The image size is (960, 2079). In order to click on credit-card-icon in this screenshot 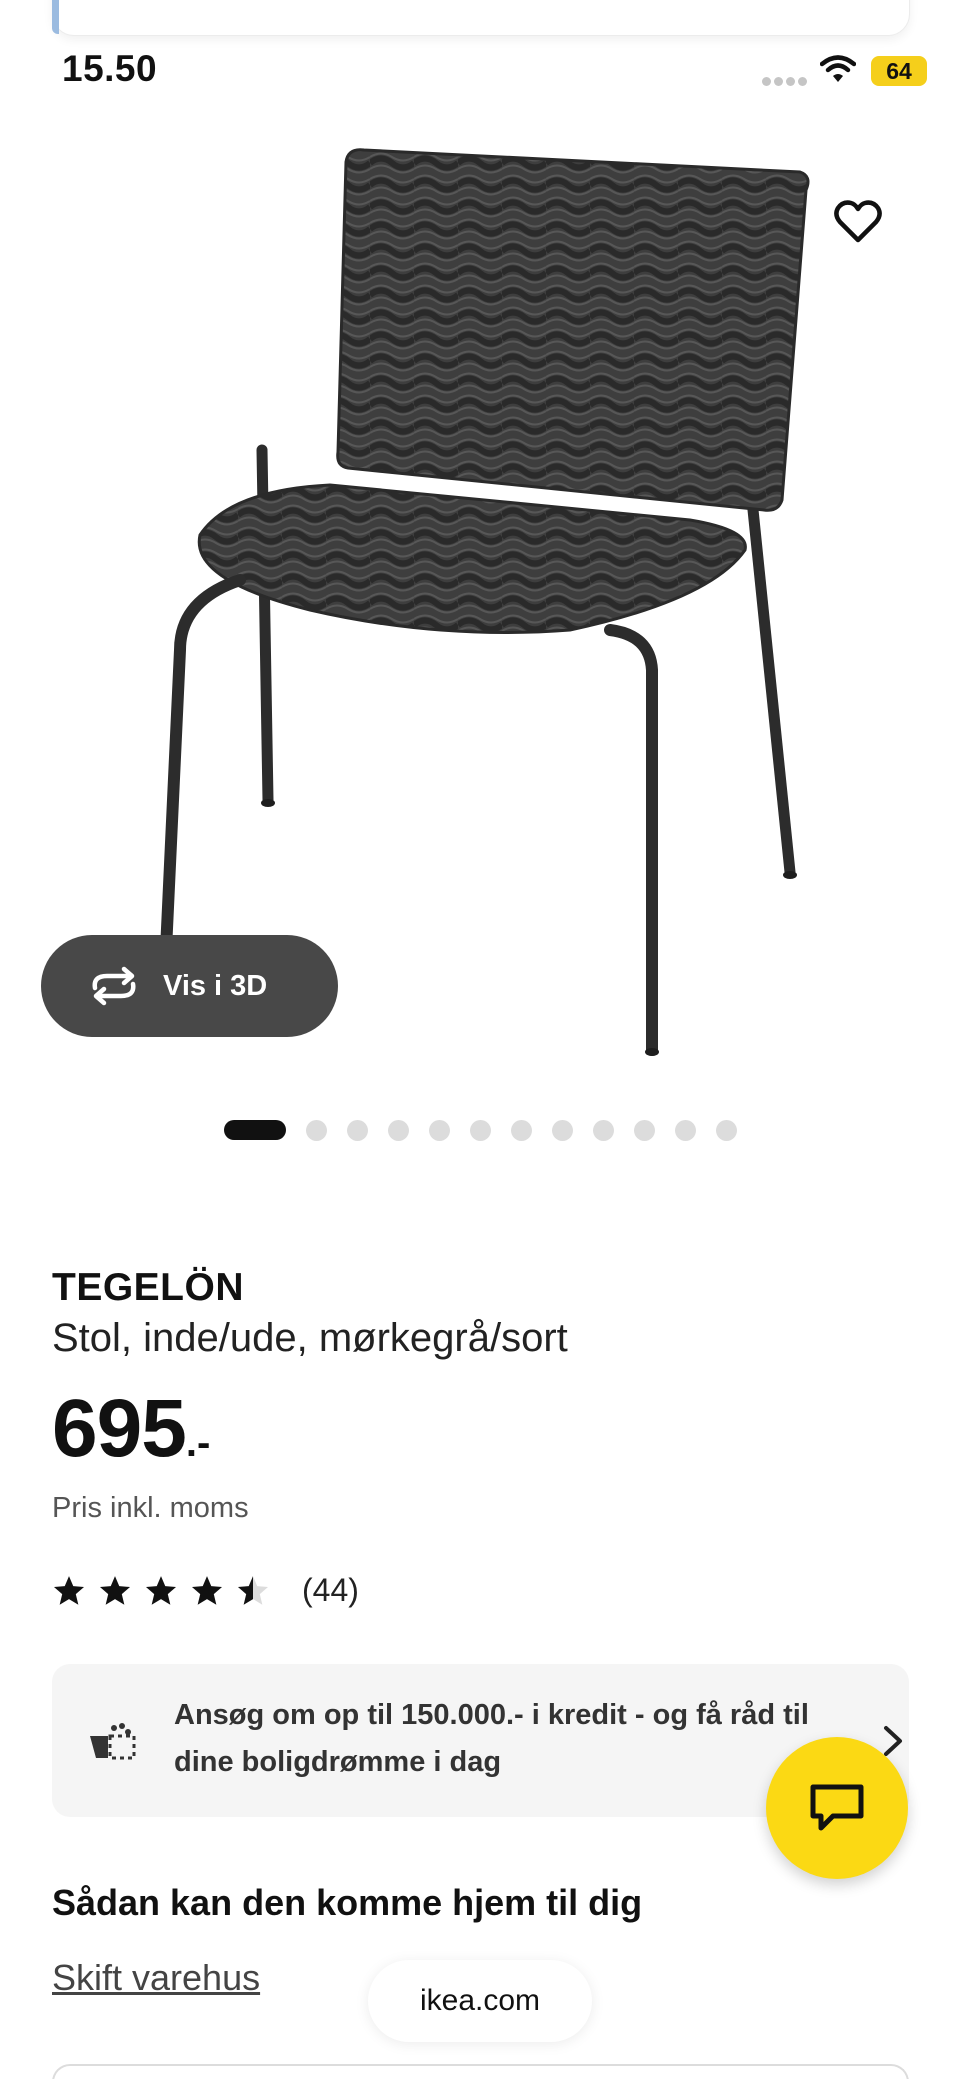, I will do `click(113, 1741)`.